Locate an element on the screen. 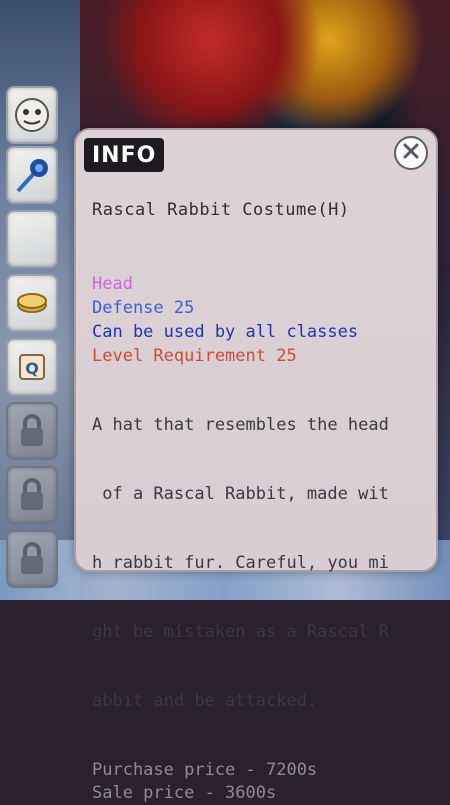 This screenshot has width=450, height=805. quest-scroll-icon: Q is located at coordinates (32, 367).